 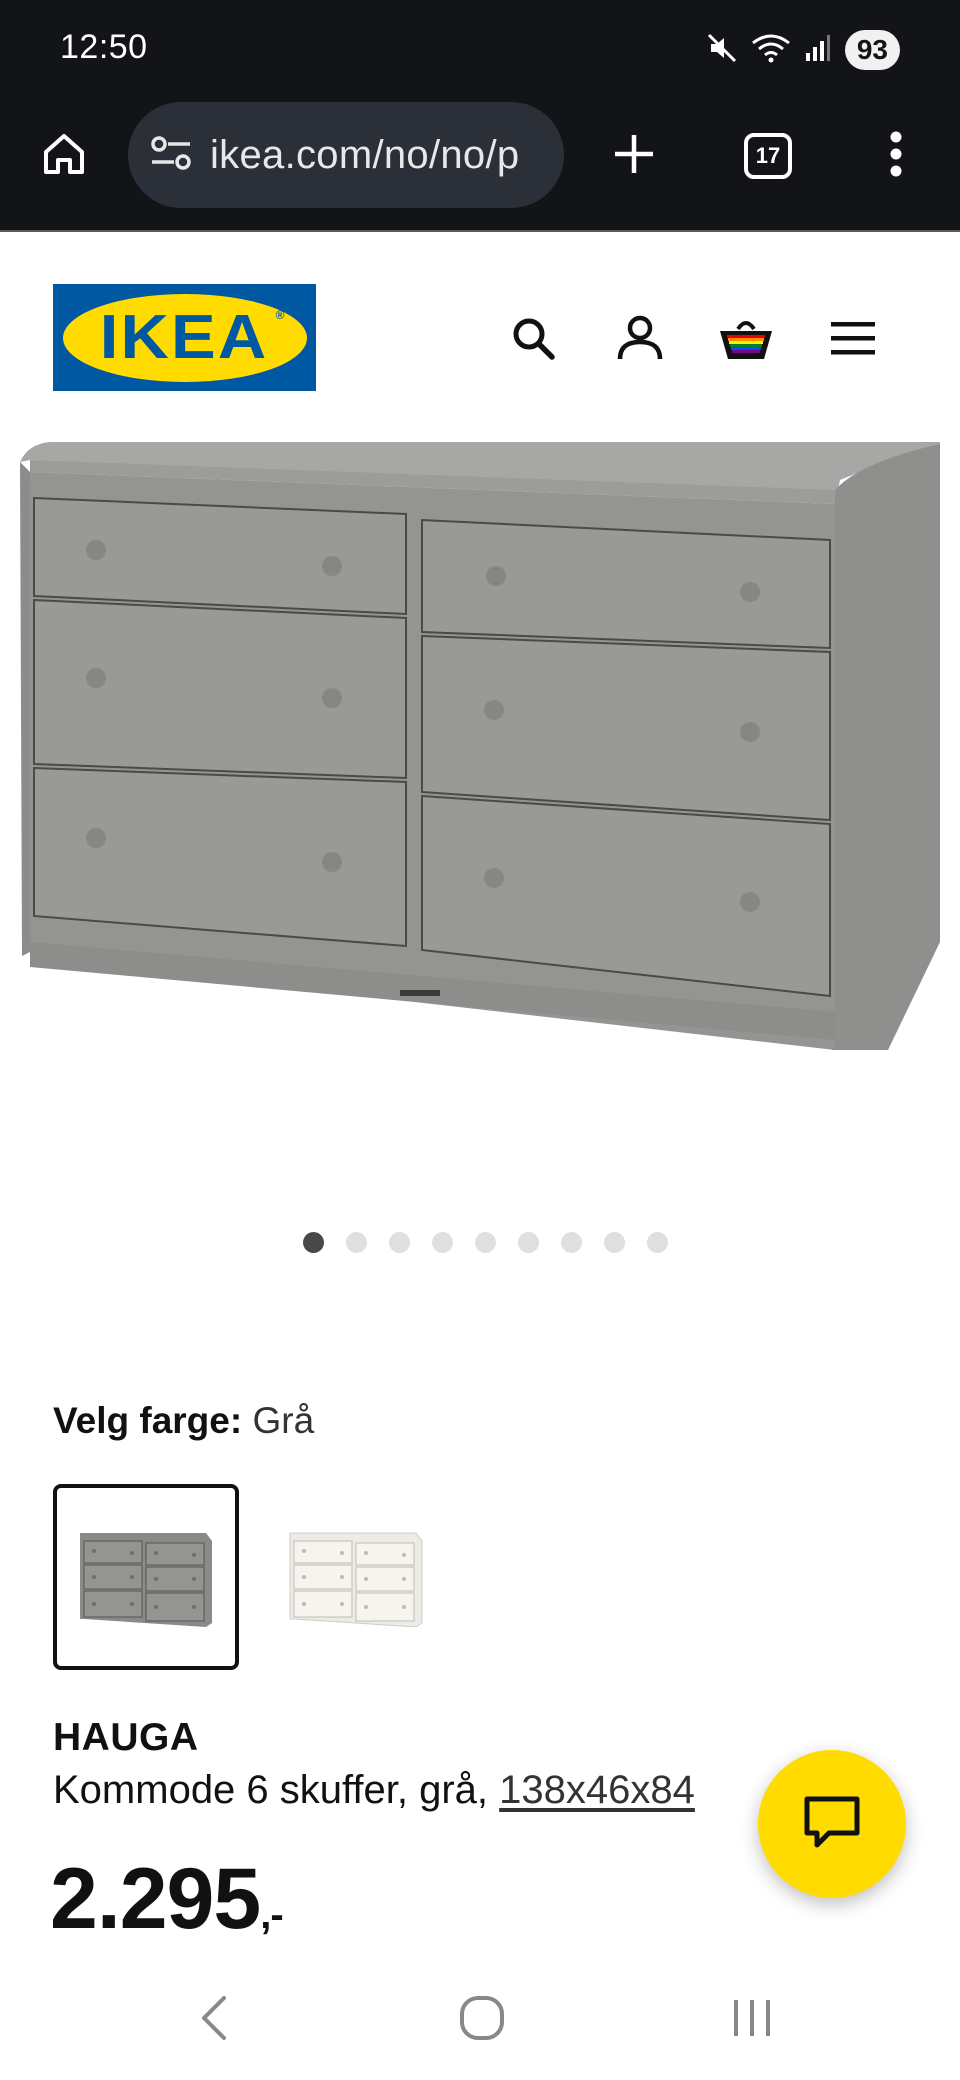 I want to click on browser-toolbar: ikea.com/no/no/p 17, so click(x=480, y=156).